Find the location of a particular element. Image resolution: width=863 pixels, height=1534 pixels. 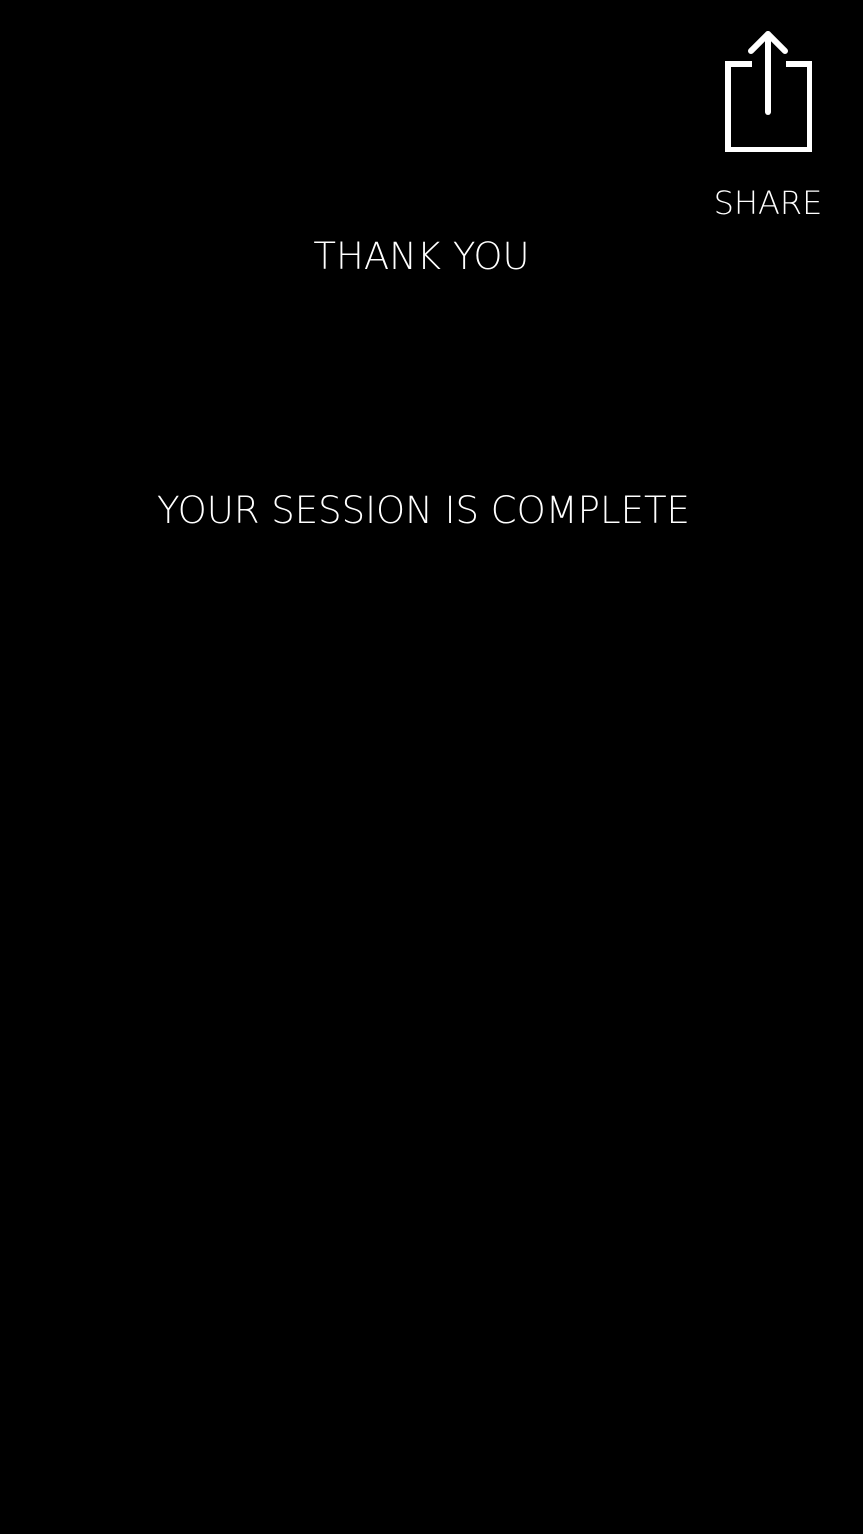

share-icon is located at coordinates (768, 91).